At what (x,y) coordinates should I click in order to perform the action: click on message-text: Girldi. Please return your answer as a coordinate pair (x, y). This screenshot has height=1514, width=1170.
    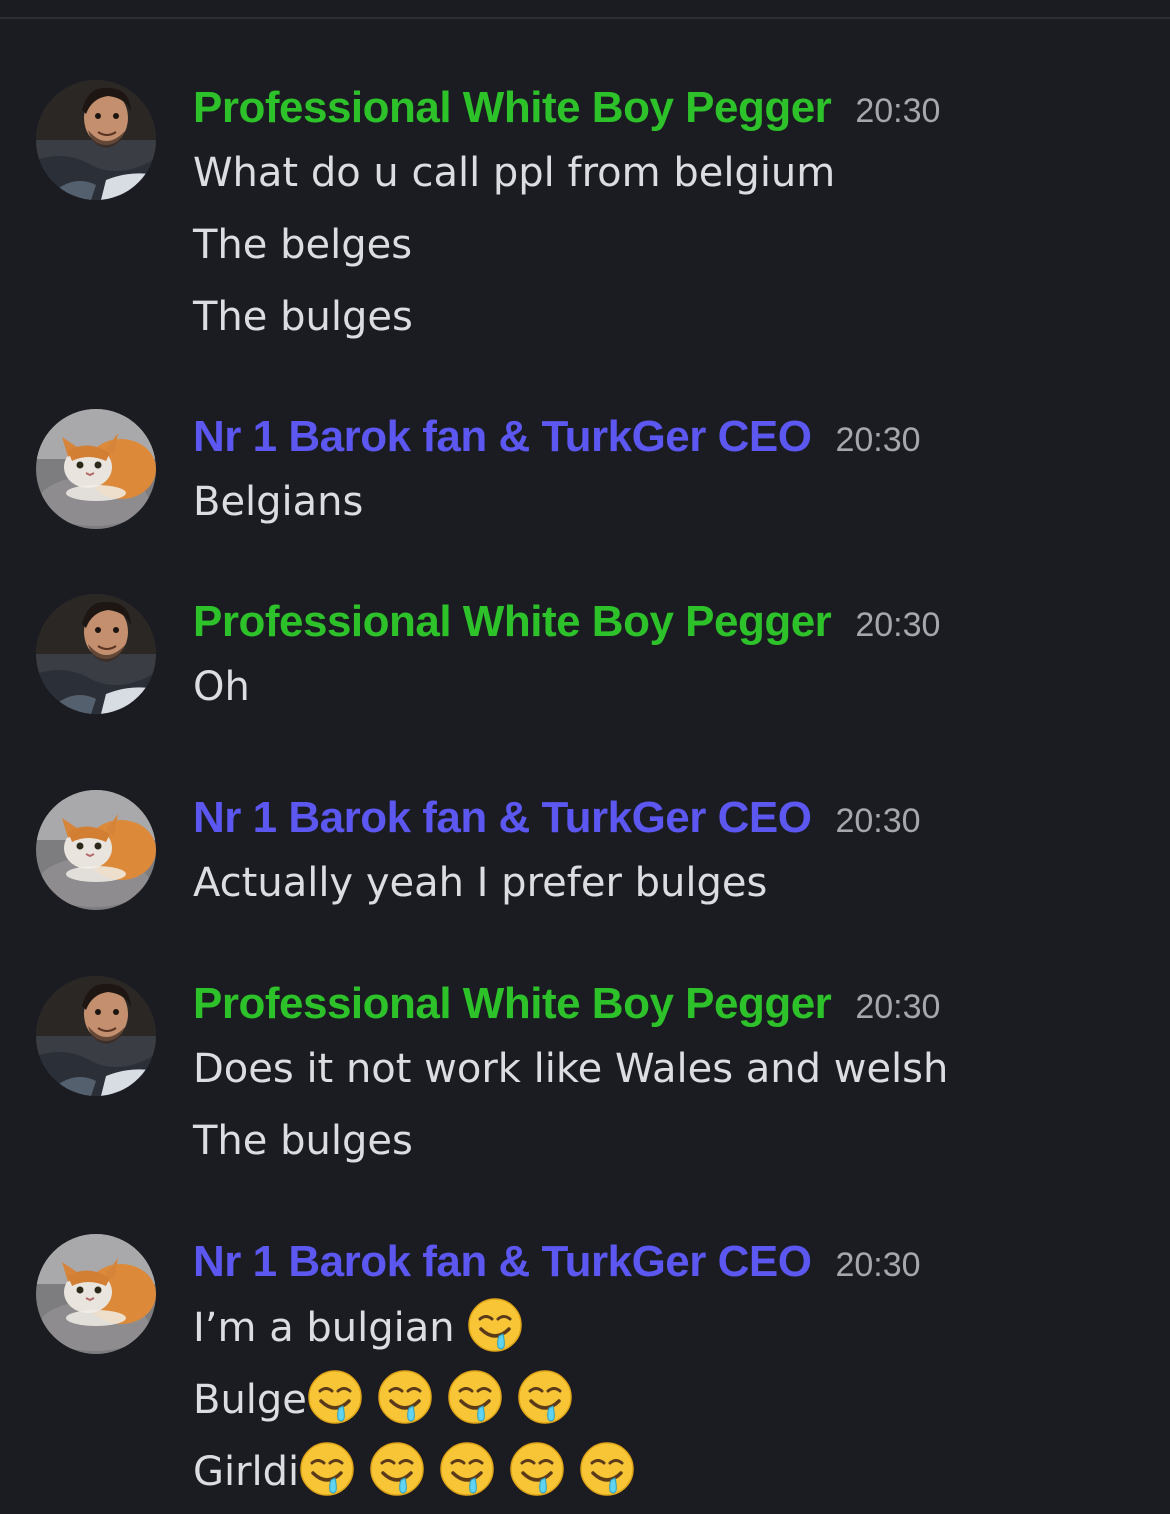
    Looking at the image, I should click on (414, 1471).